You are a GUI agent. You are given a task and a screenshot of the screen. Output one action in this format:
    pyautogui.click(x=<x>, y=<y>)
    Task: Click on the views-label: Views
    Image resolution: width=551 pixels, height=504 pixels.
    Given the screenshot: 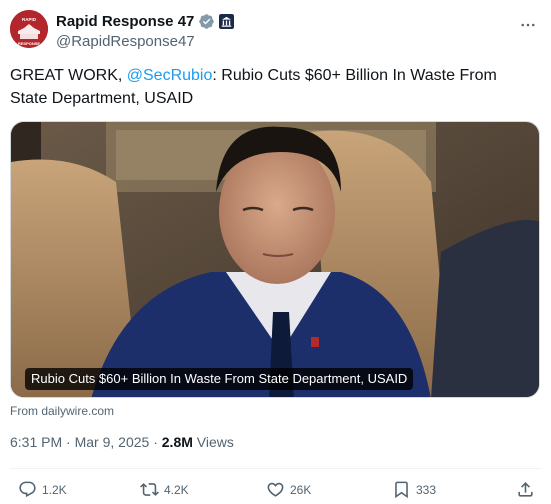 What is the action you would take?
    pyautogui.click(x=213, y=442)
    